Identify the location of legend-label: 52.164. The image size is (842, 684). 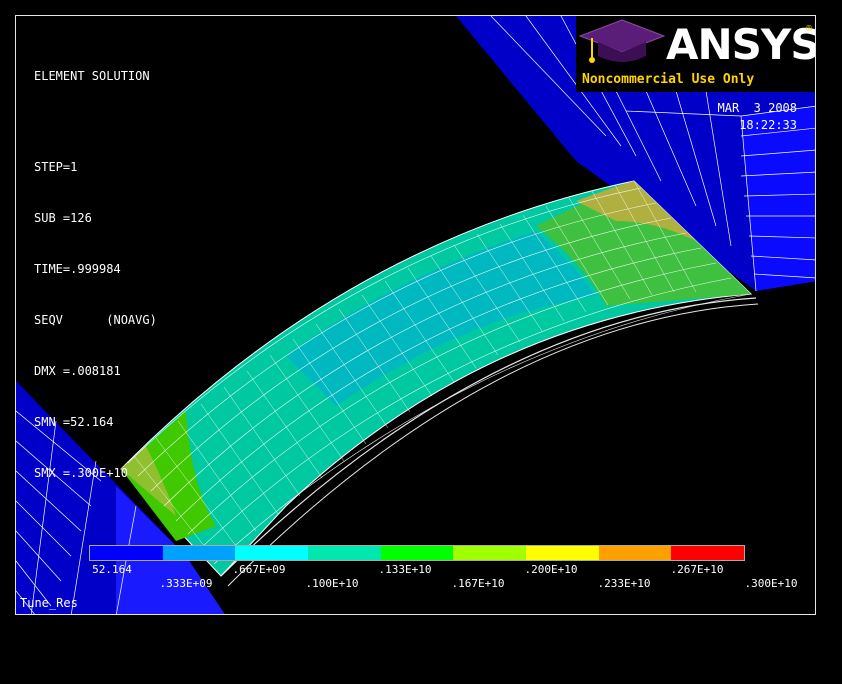
(112, 569).